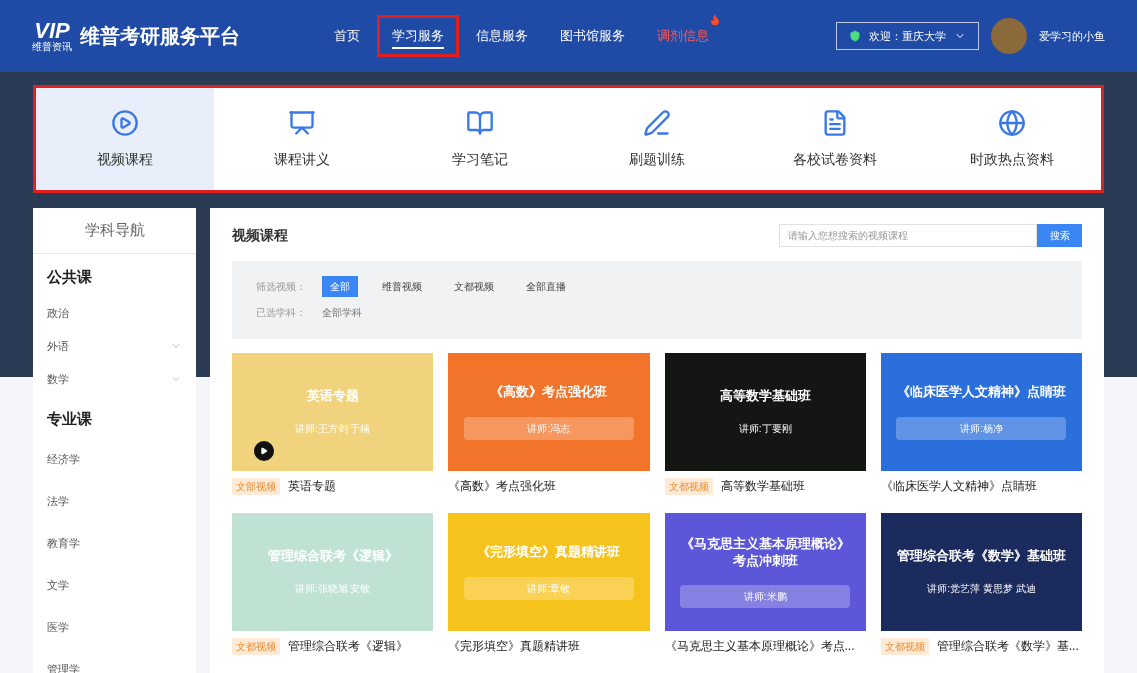  I want to click on filter-option: 维普视频, so click(402, 286).